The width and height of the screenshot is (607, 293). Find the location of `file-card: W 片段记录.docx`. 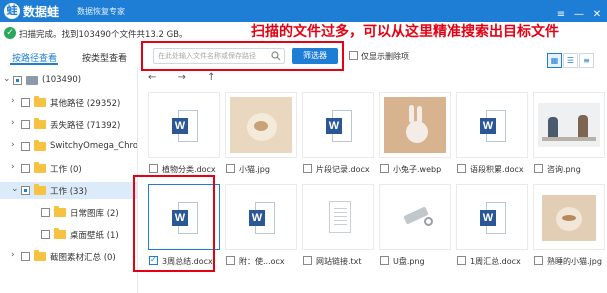

file-card: W 片段记录.docx is located at coordinates (338, 134).